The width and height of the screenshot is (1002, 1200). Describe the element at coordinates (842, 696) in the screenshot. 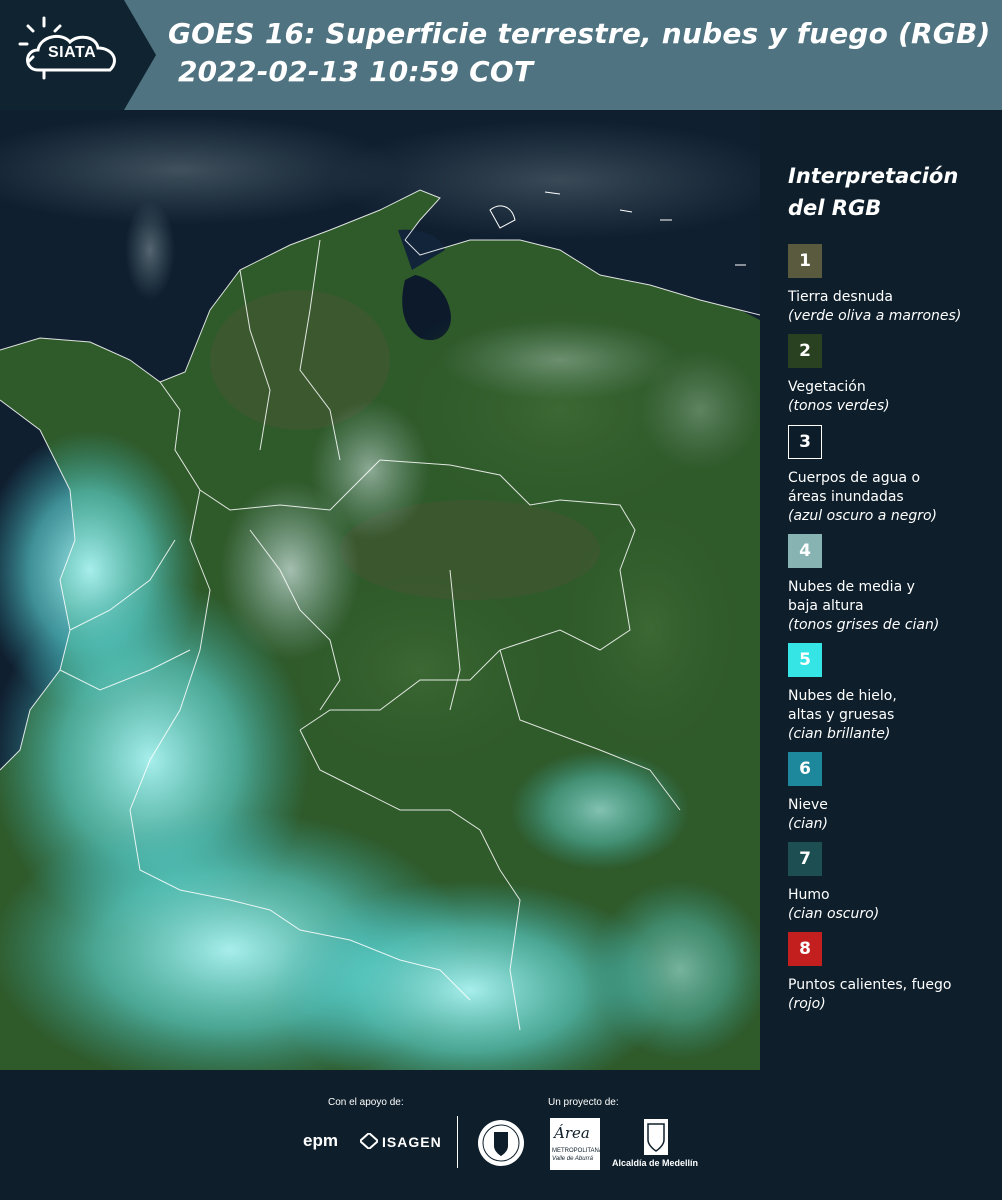

I see `legend-label-line: Nubes de hielo,` at that location.